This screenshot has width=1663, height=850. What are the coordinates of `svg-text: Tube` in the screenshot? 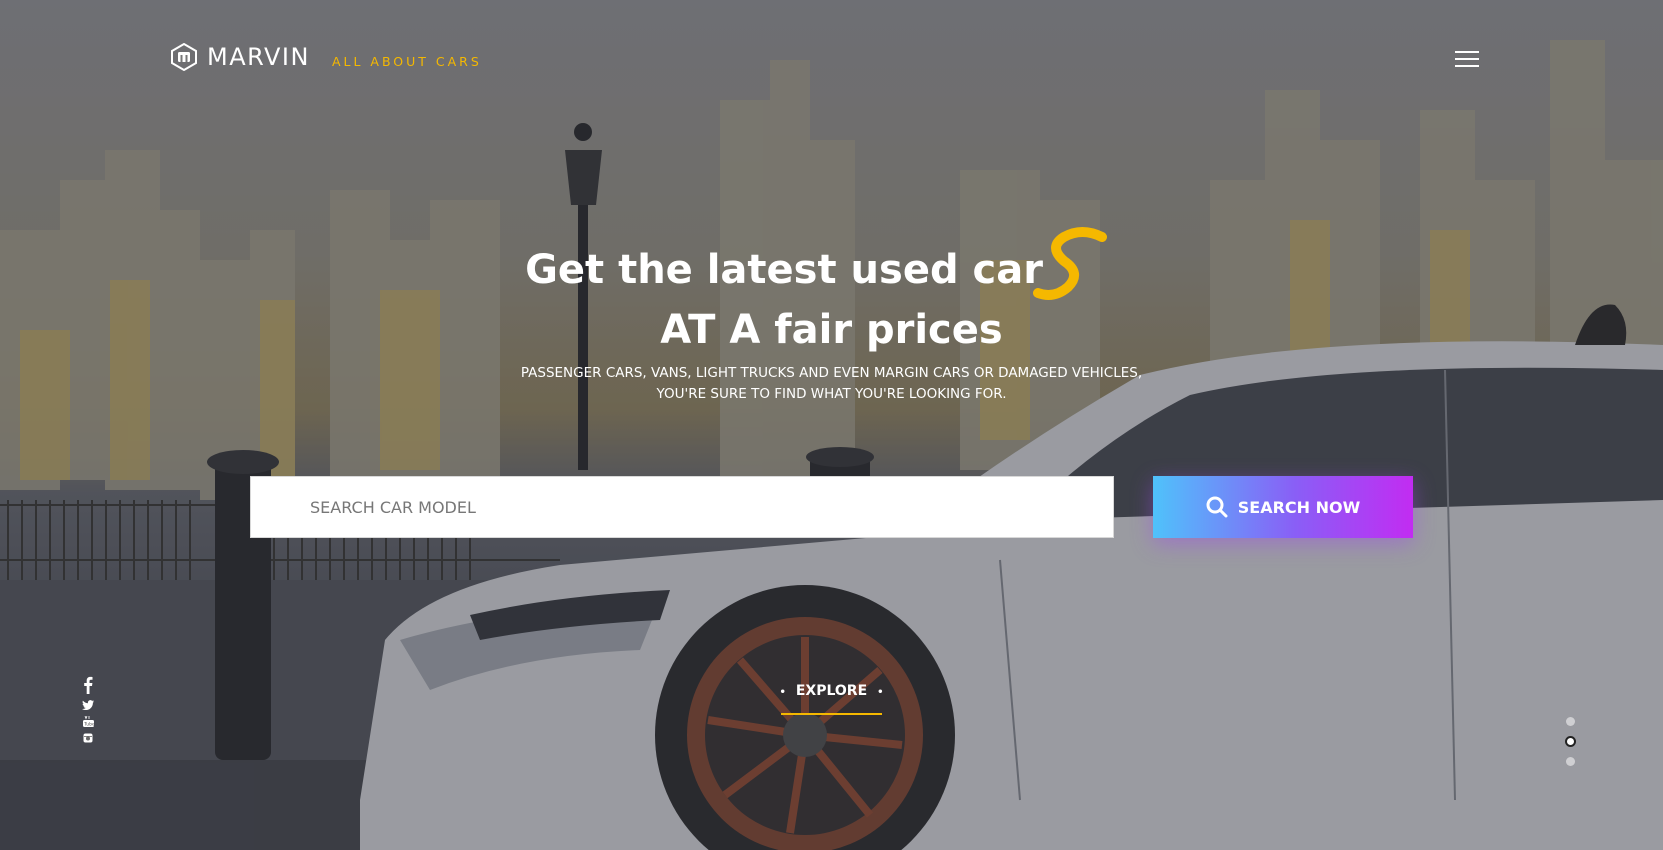 It's located at (88, 725).